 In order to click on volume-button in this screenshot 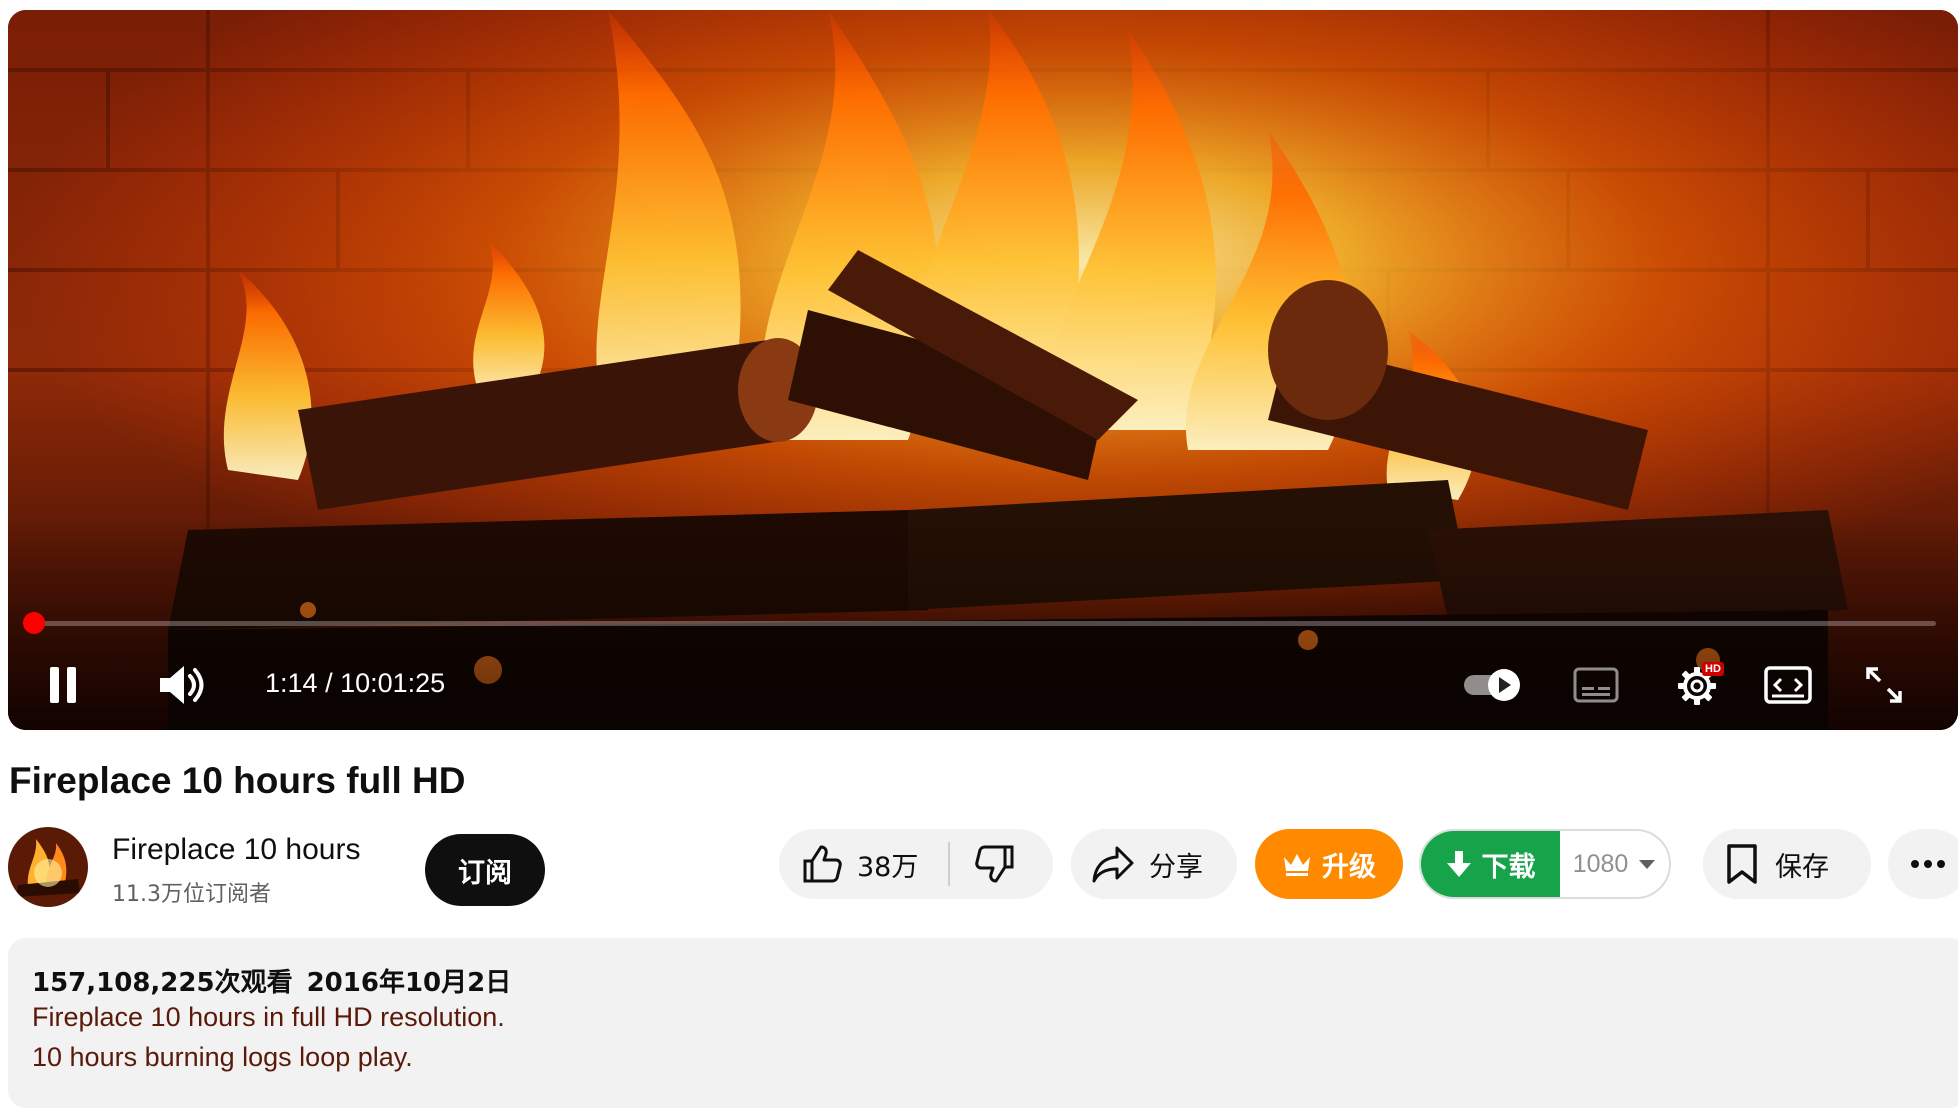, I will do `click(182, 685)`.